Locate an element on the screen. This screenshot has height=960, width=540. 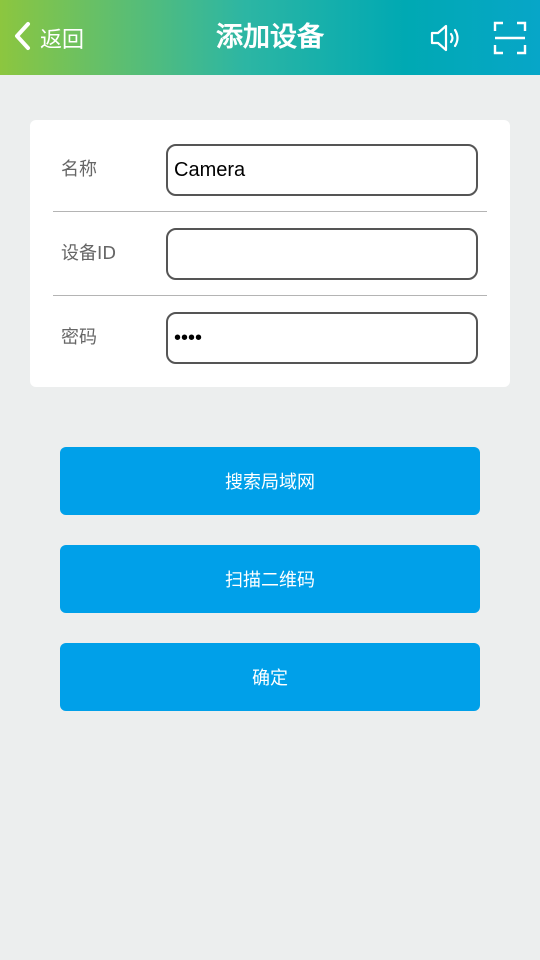
scan-frame-icon is located at coordinates (510, 38).